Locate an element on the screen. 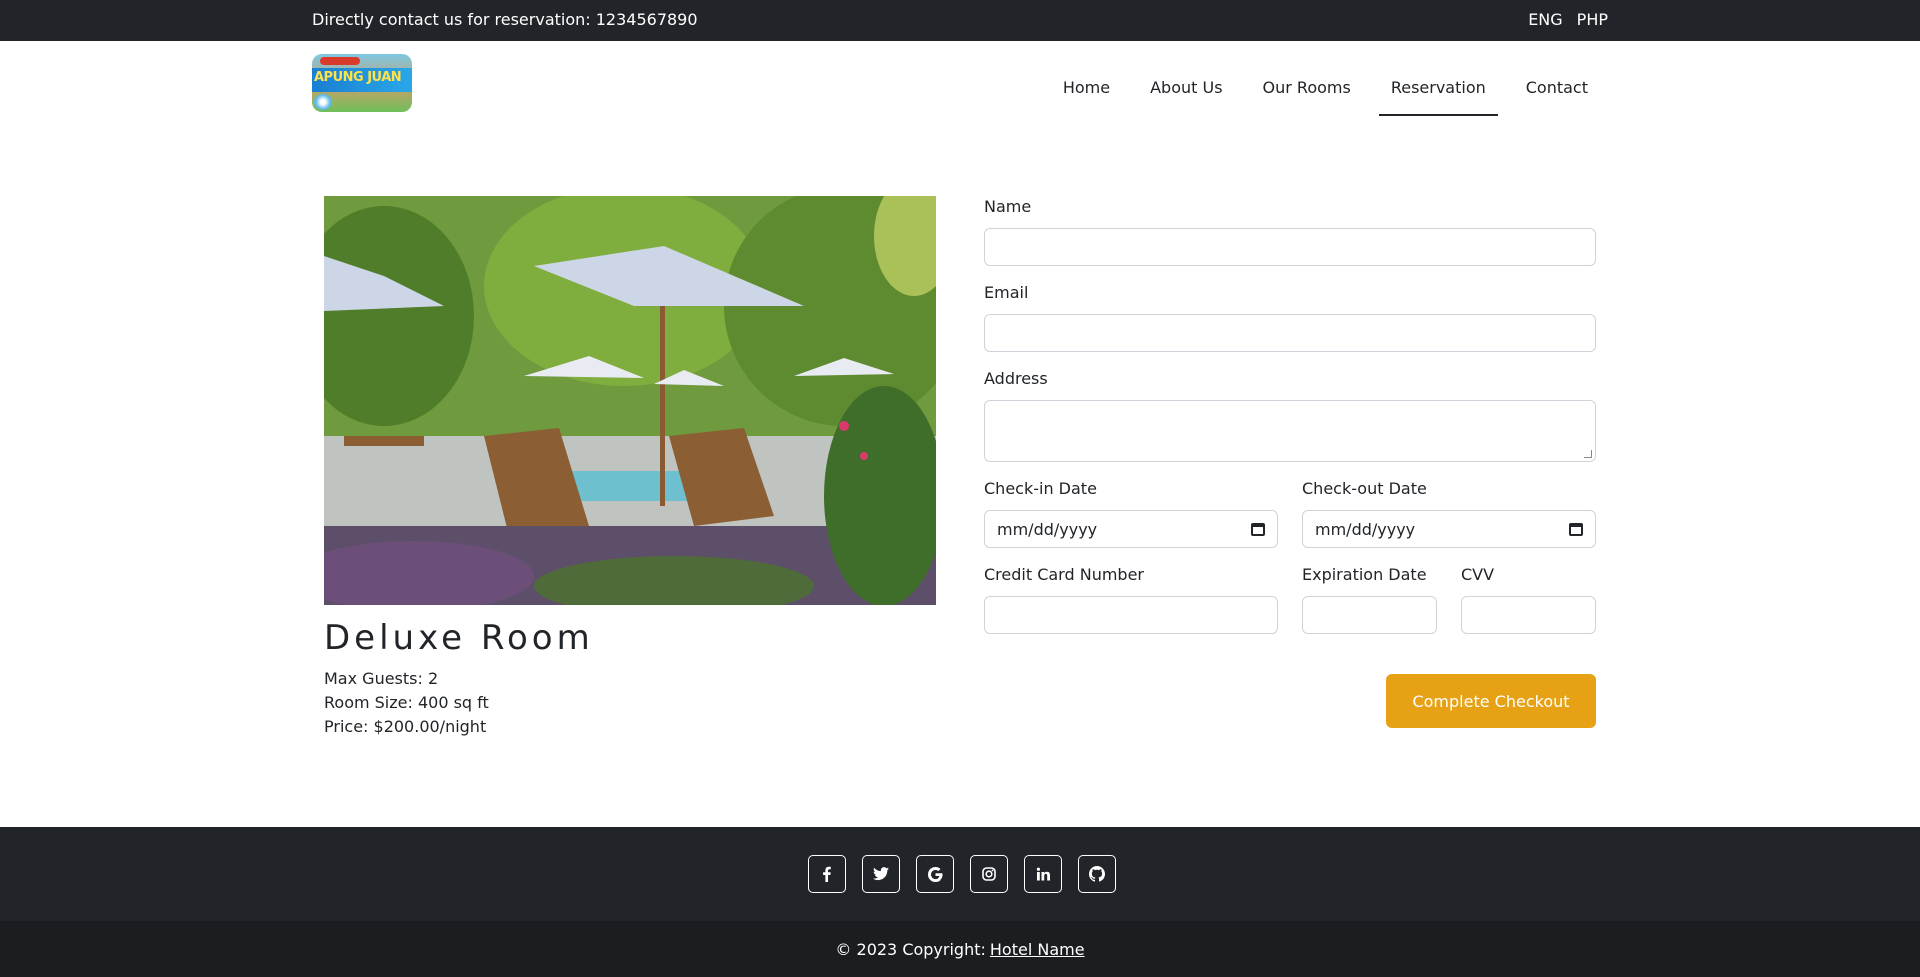  pool-umbrellas-image is located at coordinates (630, 400).